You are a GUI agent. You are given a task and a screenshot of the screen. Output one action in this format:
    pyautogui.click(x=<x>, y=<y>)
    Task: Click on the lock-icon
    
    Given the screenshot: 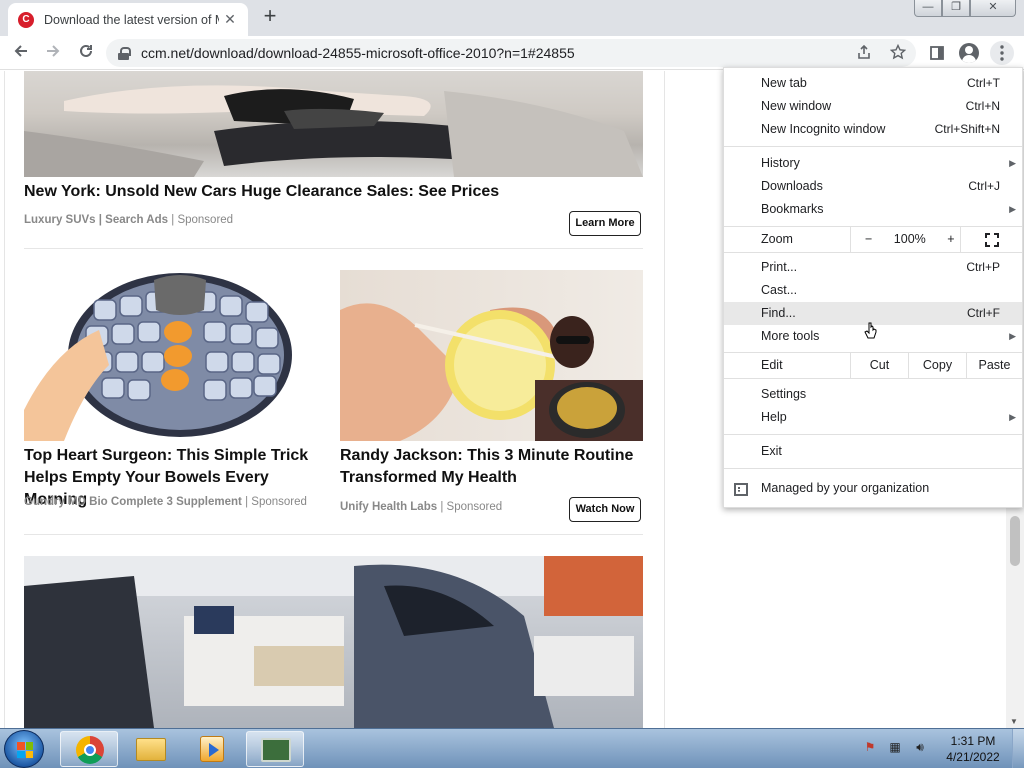 What is the action you would take?
    pyautogui.click(x=124, y=53)
    